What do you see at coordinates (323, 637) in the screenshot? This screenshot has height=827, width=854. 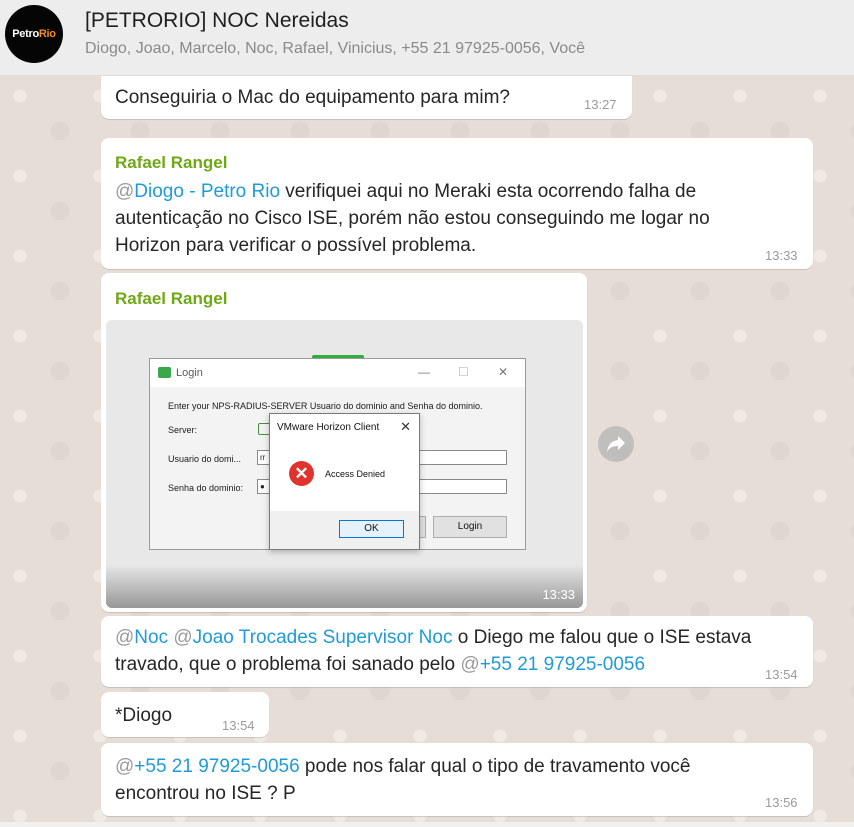 I see `mention-link: Joao Trocades Supervisor Noc` at bounding box center [323, 637].